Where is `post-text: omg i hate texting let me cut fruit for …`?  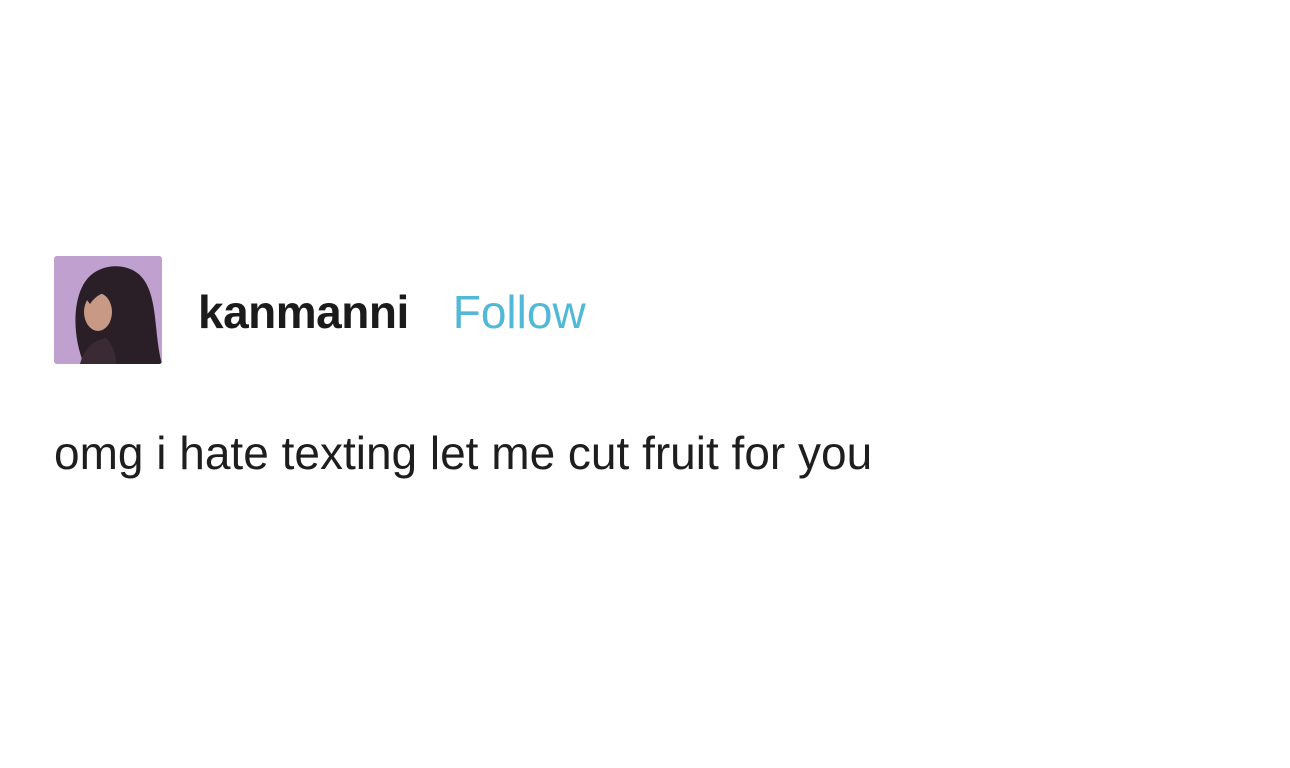
post-text: omg i hate texting let me cut fruit for … is located at coordinates (463, 453).